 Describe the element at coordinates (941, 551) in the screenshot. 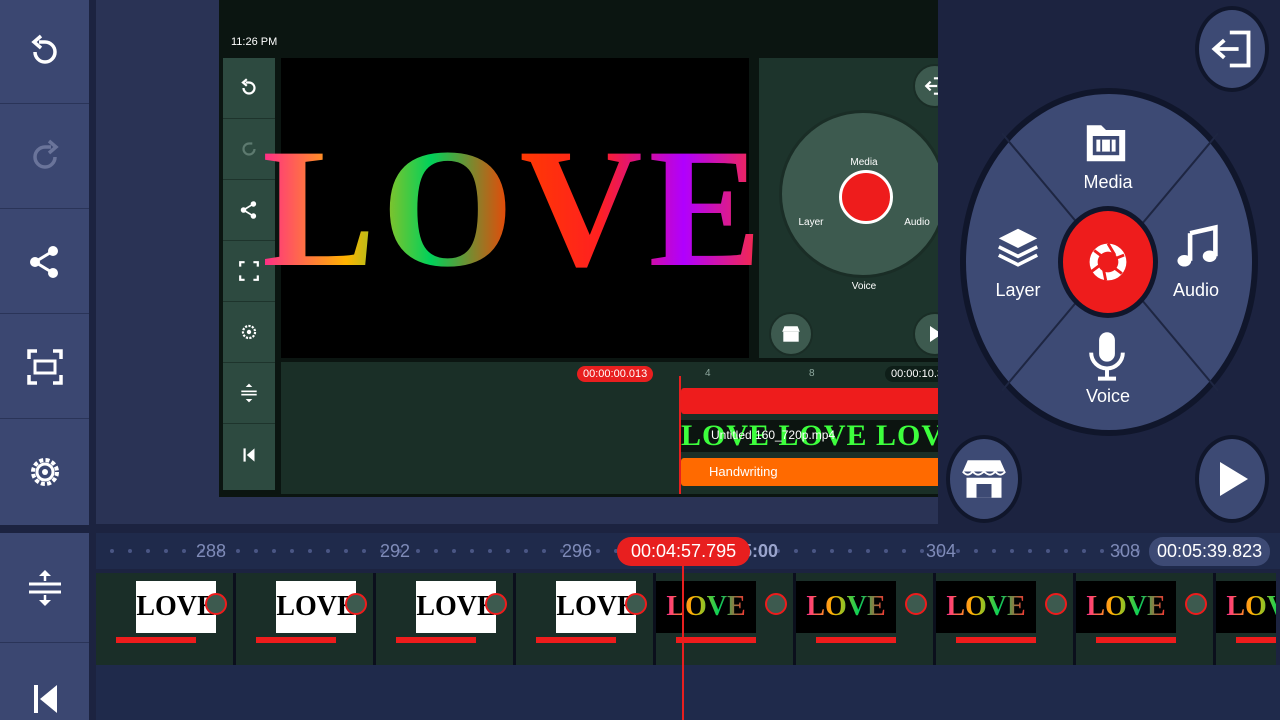

I see `ruler-tick: 304` at that location.